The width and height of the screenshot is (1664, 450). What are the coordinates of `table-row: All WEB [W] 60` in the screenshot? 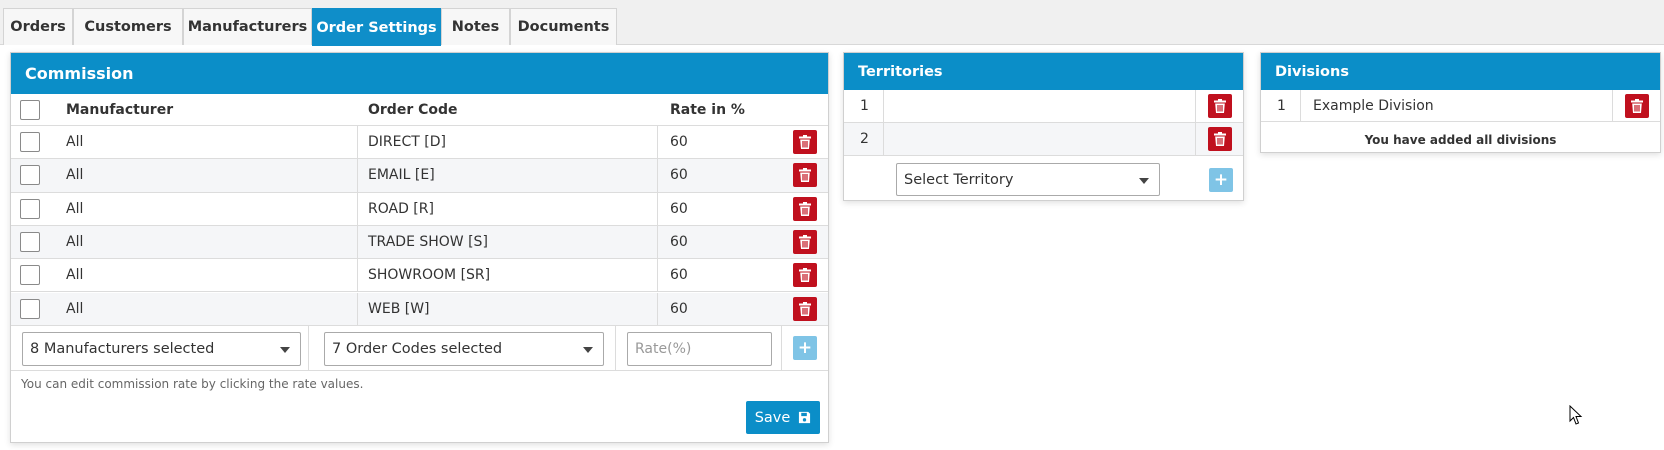 It's located at (419, 309).